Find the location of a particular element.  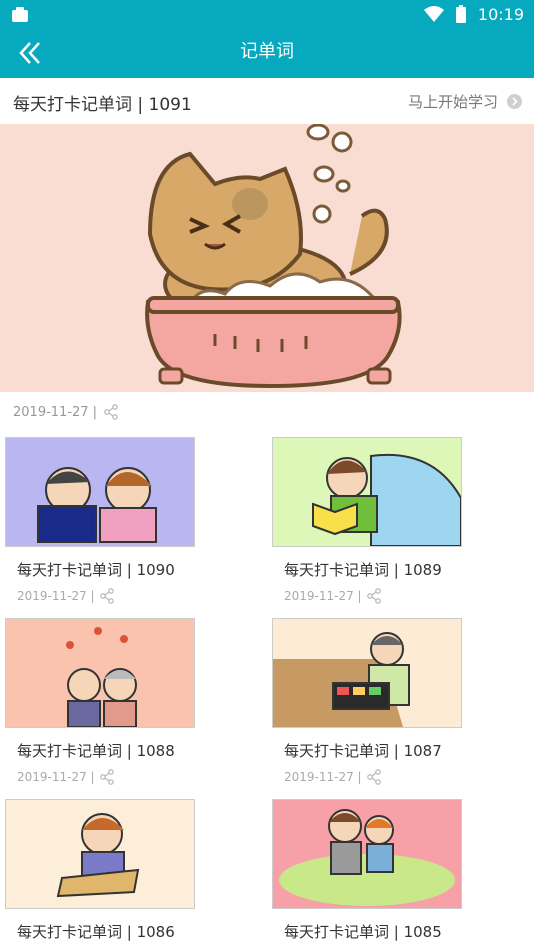

start-learning-button: 马上开始学习 is located at coordinates (465, 101).